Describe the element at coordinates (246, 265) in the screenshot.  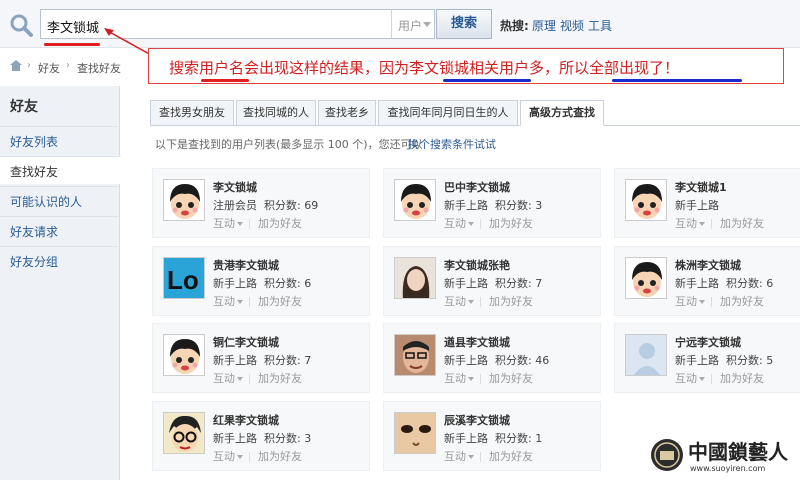
I see `user-name: 贵港李文锁城` at that location.